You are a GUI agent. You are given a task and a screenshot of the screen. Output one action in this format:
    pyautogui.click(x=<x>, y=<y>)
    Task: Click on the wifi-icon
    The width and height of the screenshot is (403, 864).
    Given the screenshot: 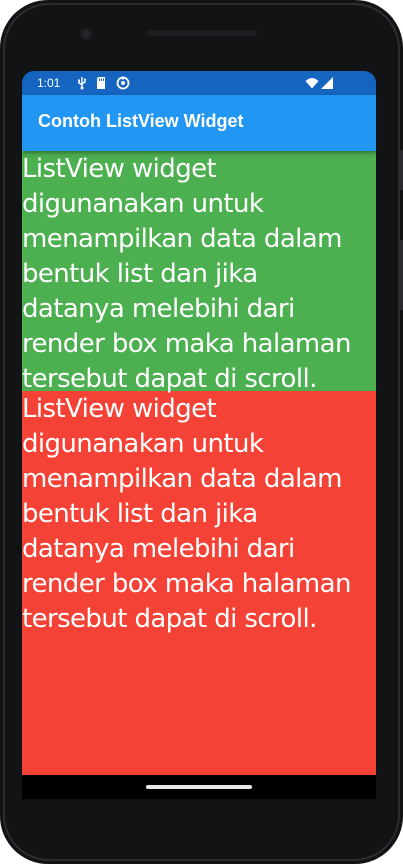 What is the action you would take?
    pyautogui.click(x=312, y=83)
    